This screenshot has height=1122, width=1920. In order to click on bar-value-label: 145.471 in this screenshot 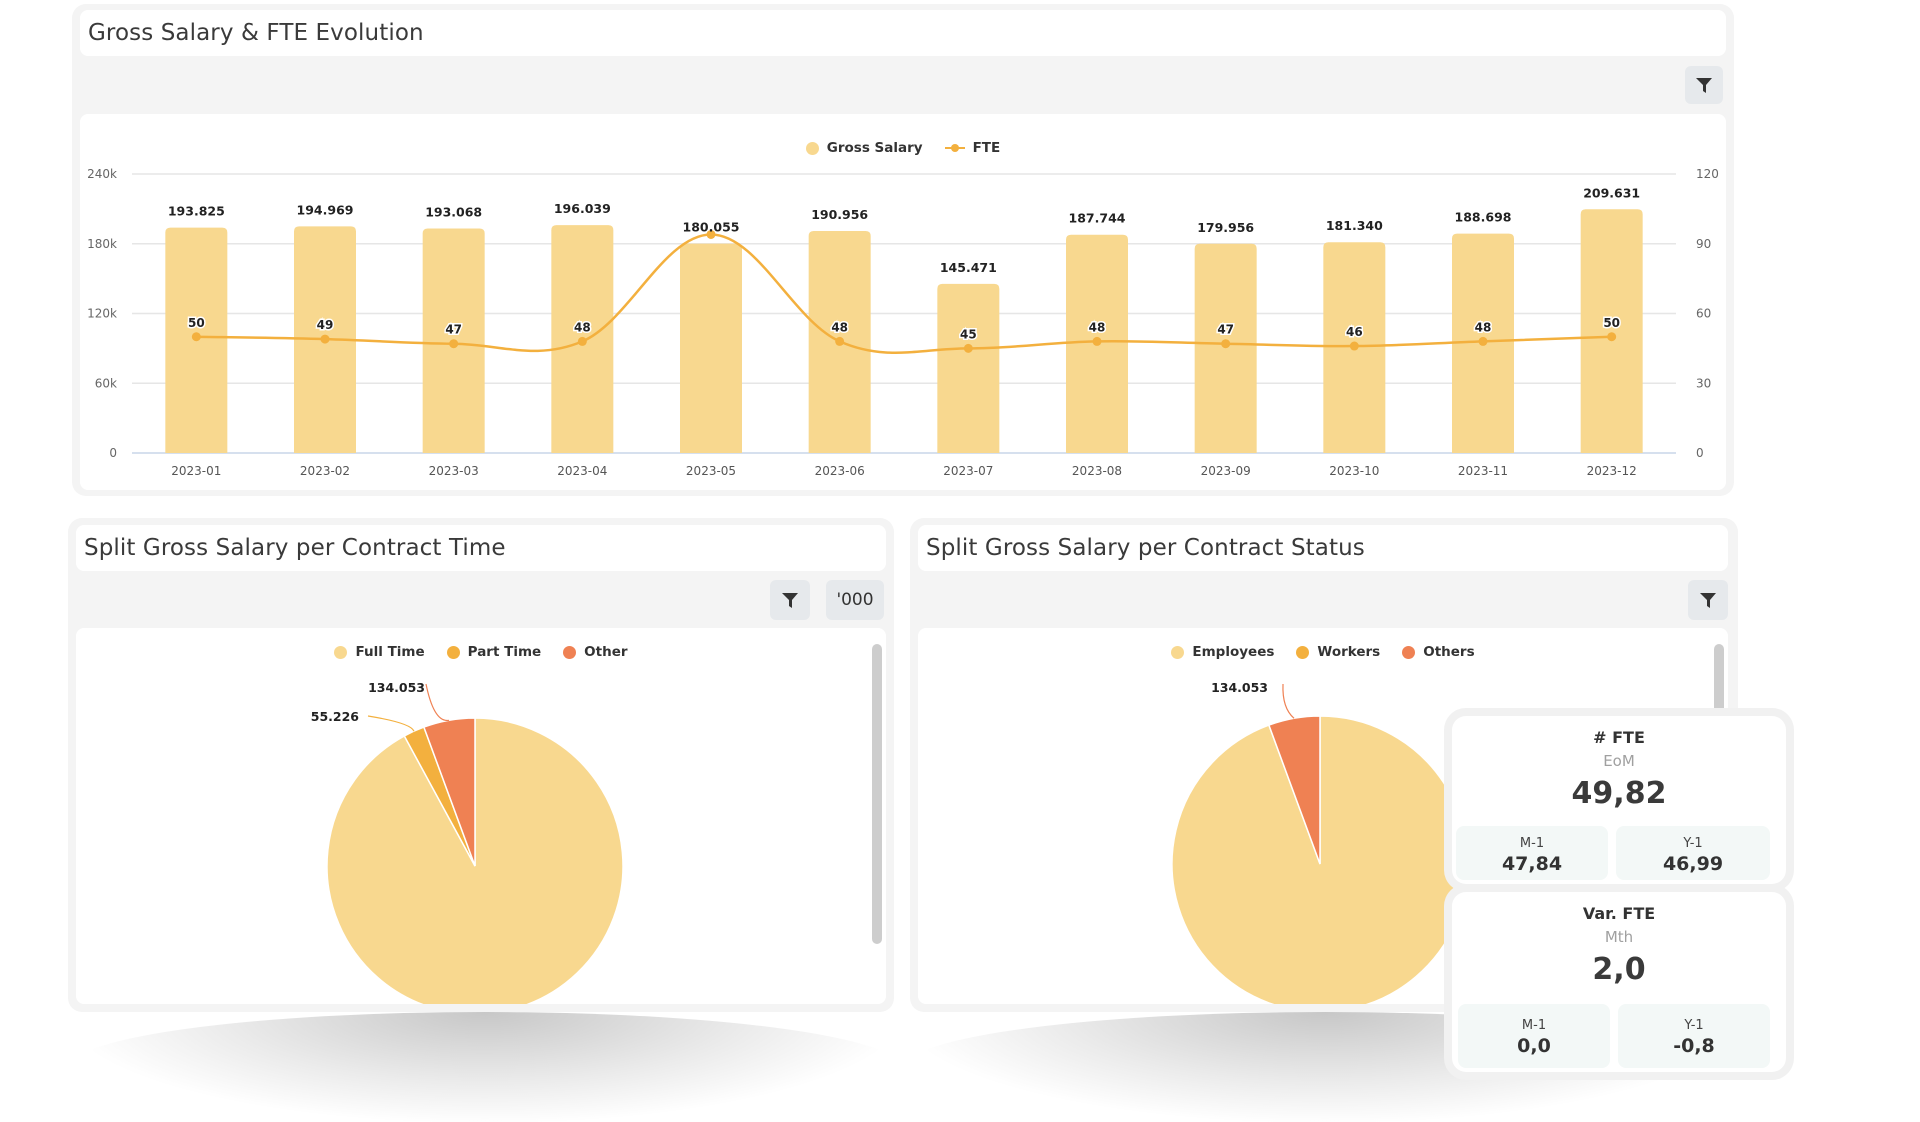, I will do `click(968, 267)`.